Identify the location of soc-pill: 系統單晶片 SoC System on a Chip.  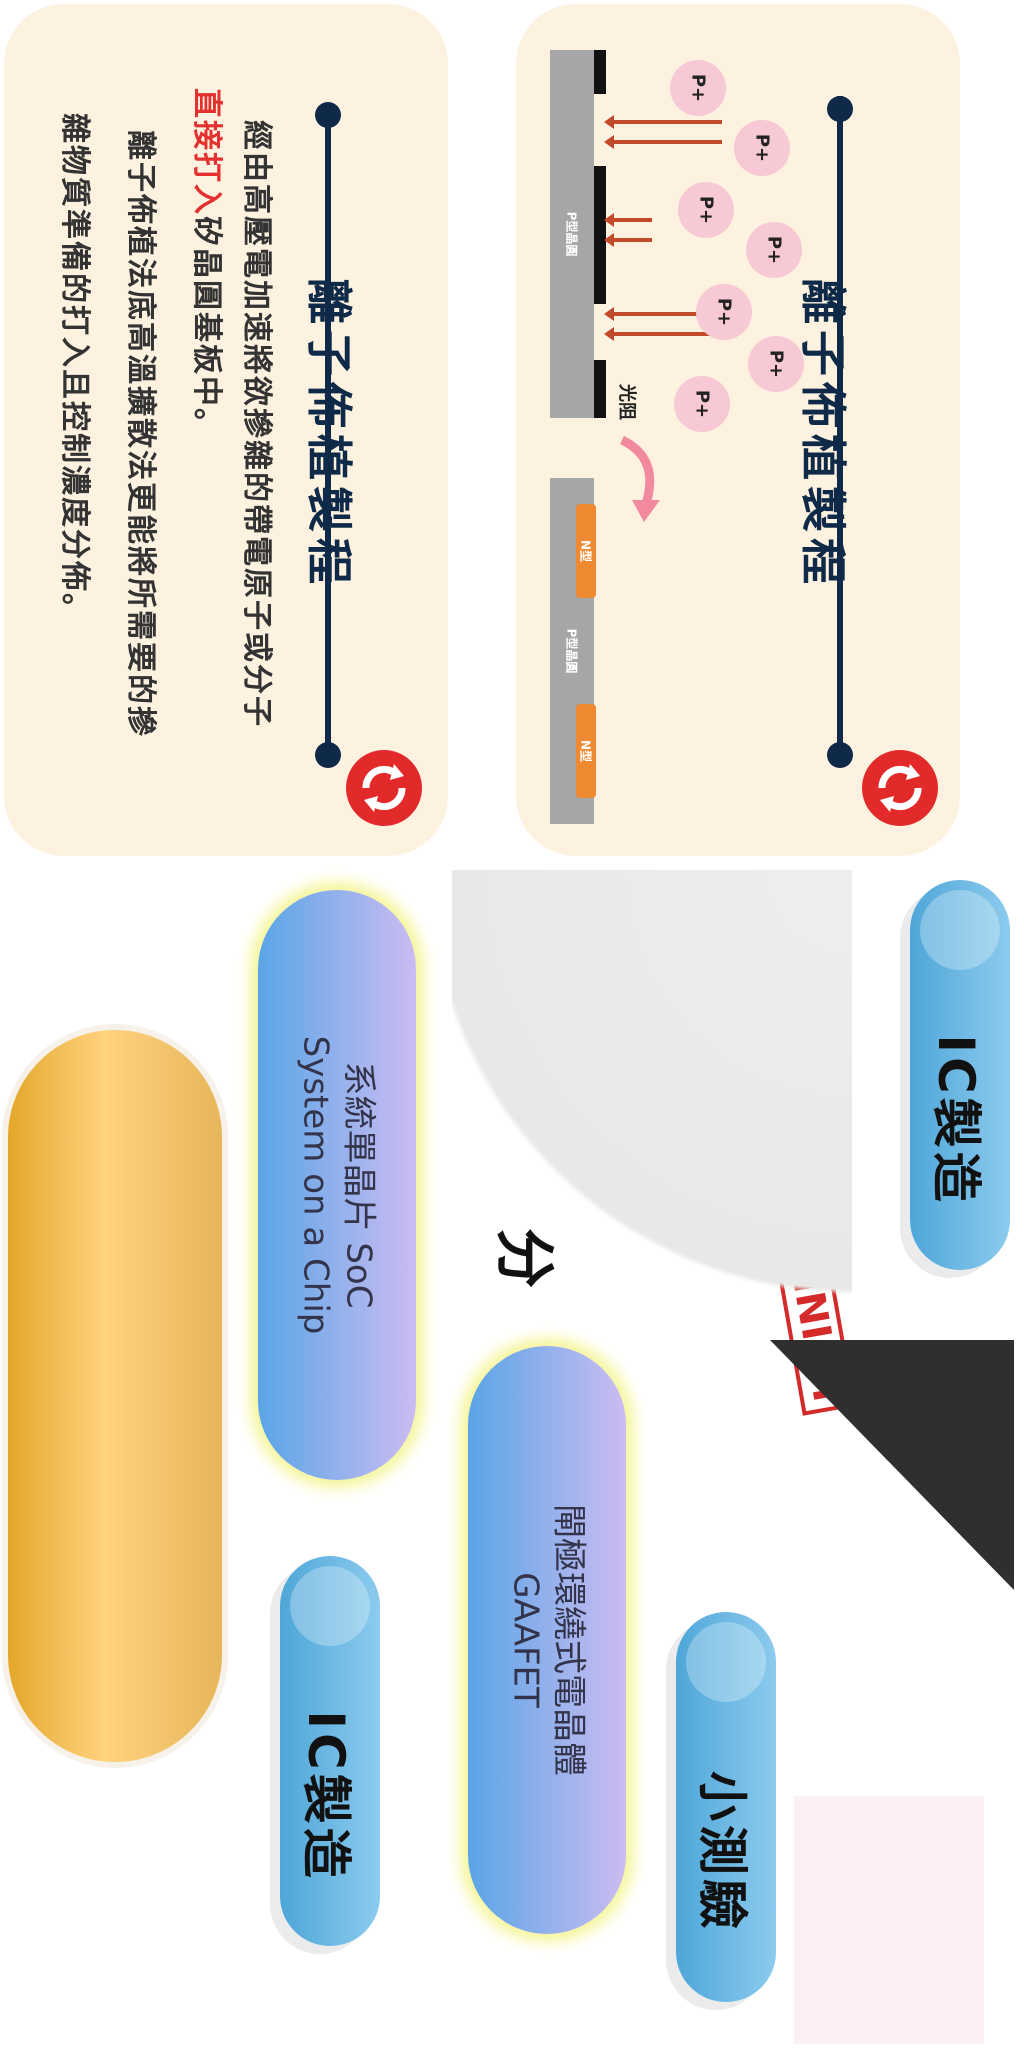
(337, 1185).